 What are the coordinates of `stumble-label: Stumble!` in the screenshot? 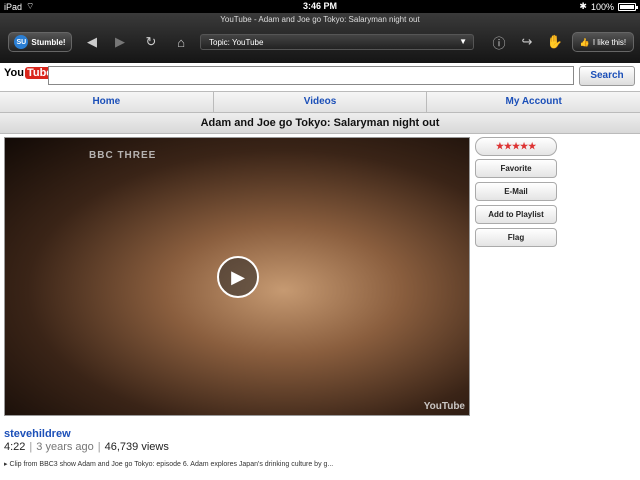 It's located at (48, 42).